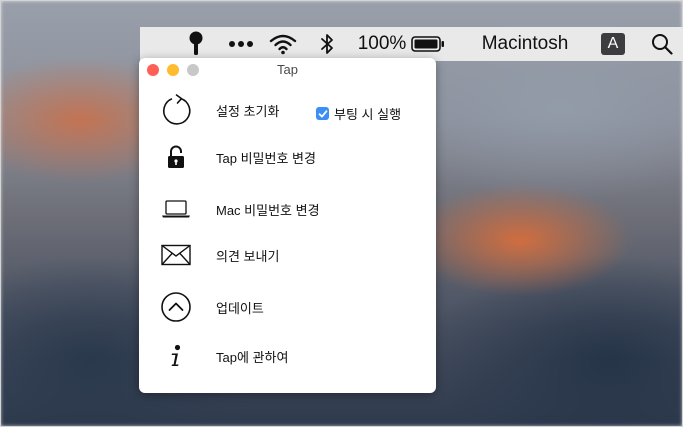 Image resolution: width=683 pixels, height=427 pixels. What do you see at coordinates (241, 44) in the screenshot?
I see `more-icon` at bounding box center [241, 44].